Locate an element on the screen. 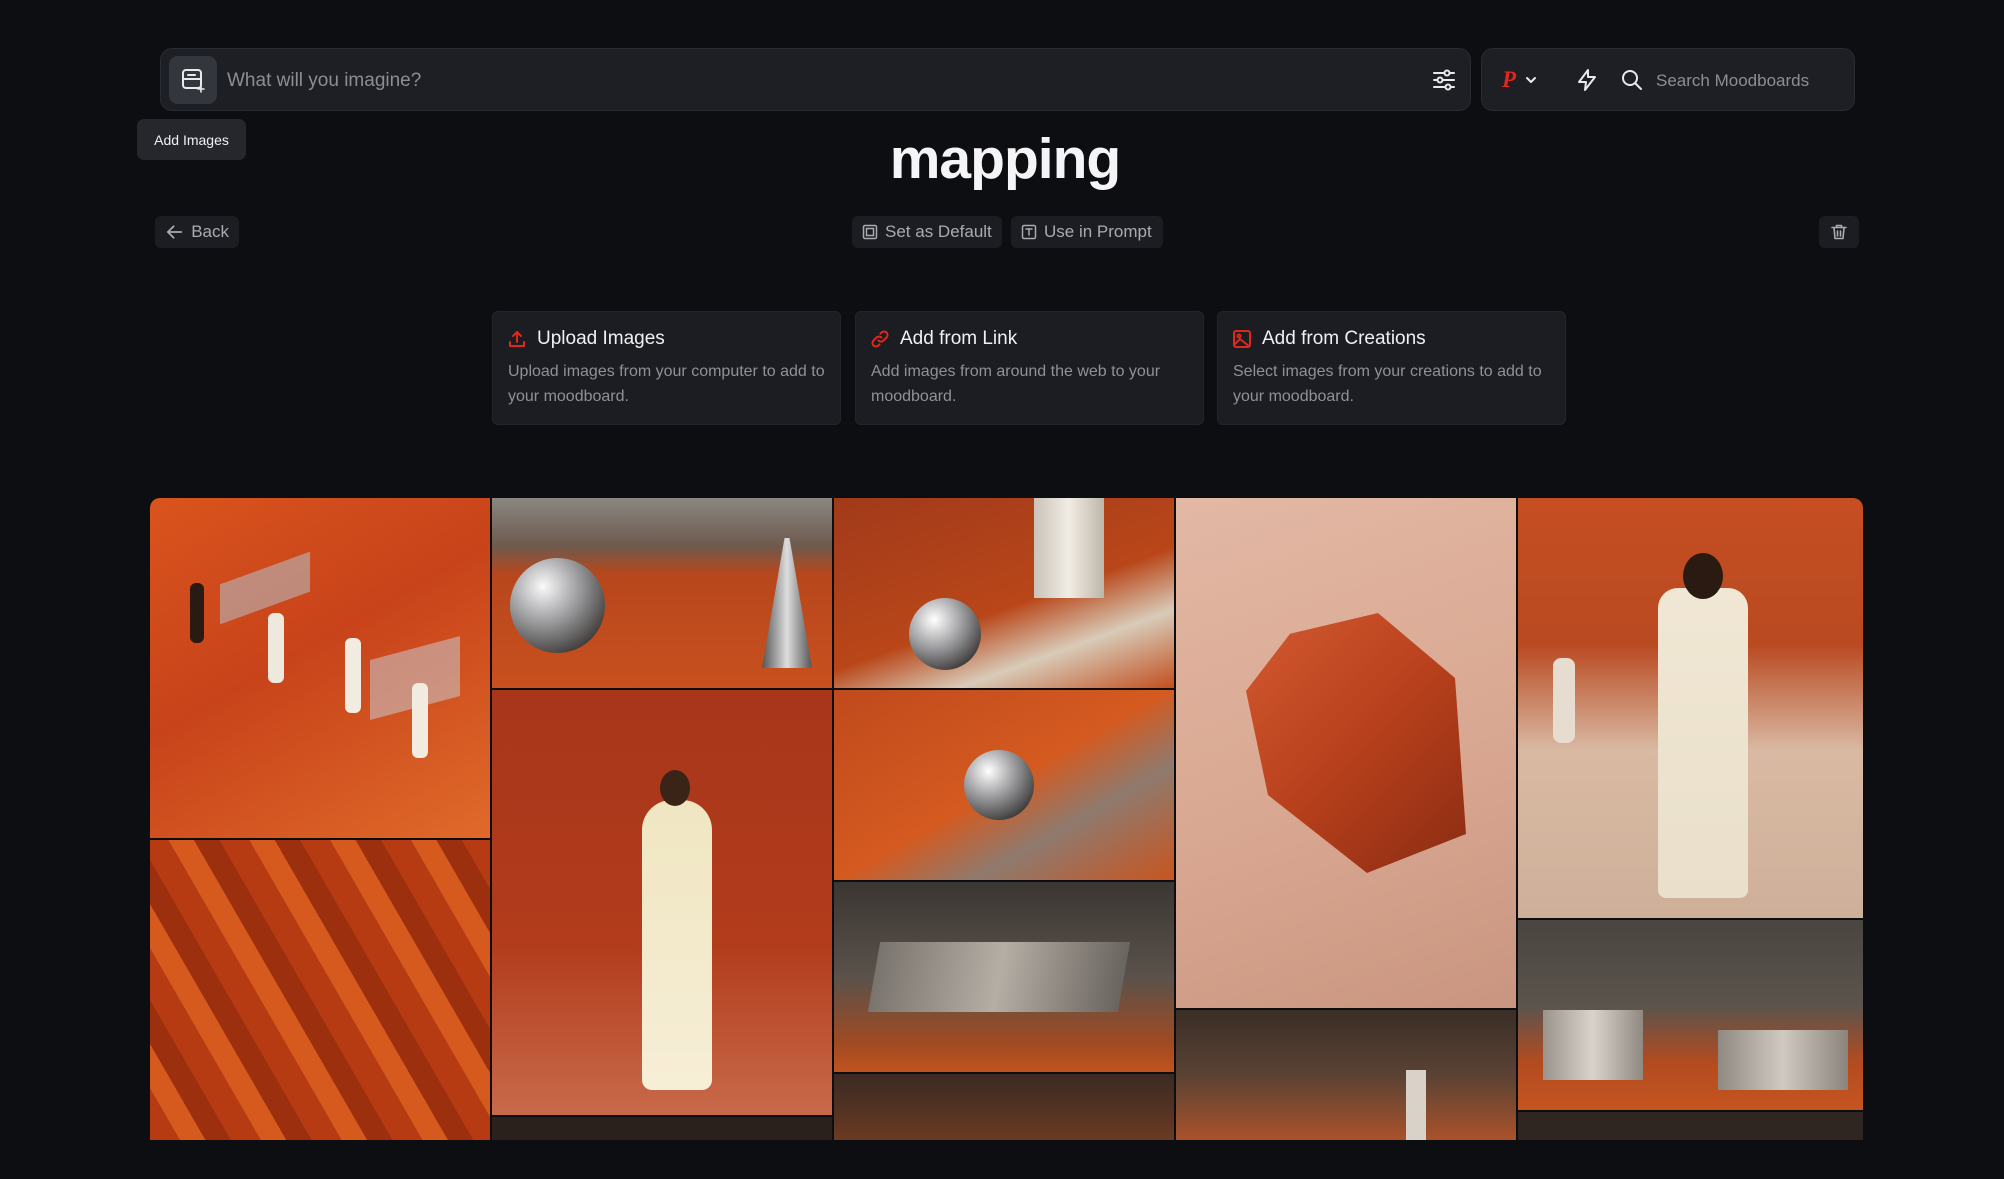  back-button: Back is located at coordinates (197, 232).